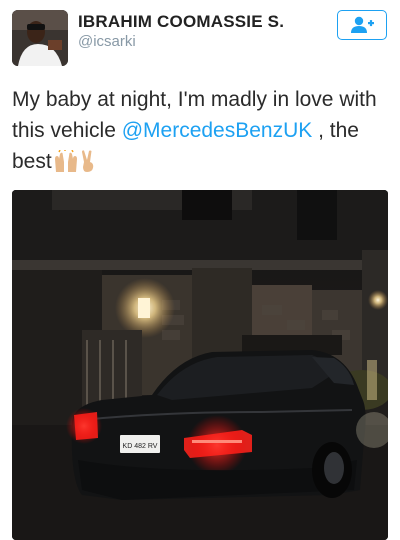 The height and width of the screenshot is (540, 400). I want to click on display-name: IBRAHIM COOMASSIE S., so click(181, 22).